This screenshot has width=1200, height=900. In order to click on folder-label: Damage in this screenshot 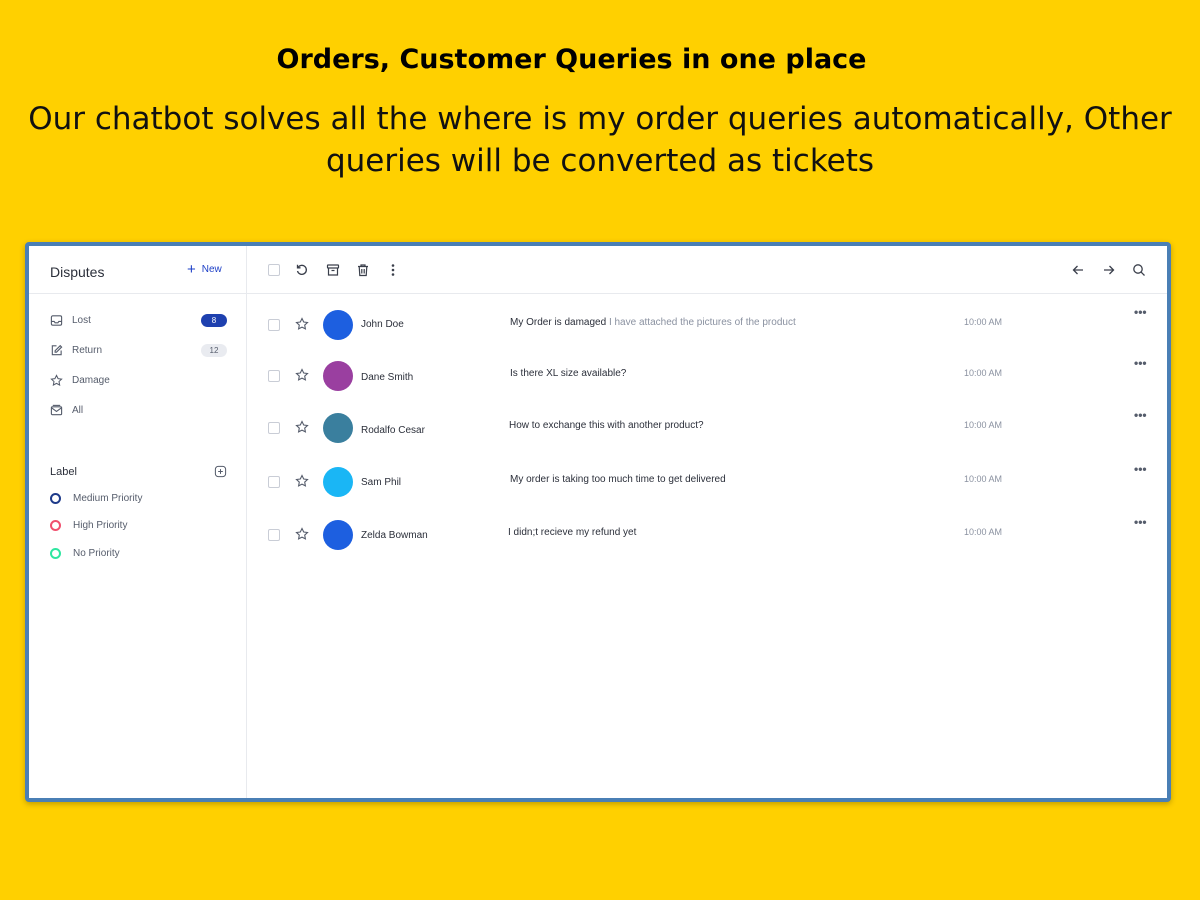, I will do `click(91, 380)`.